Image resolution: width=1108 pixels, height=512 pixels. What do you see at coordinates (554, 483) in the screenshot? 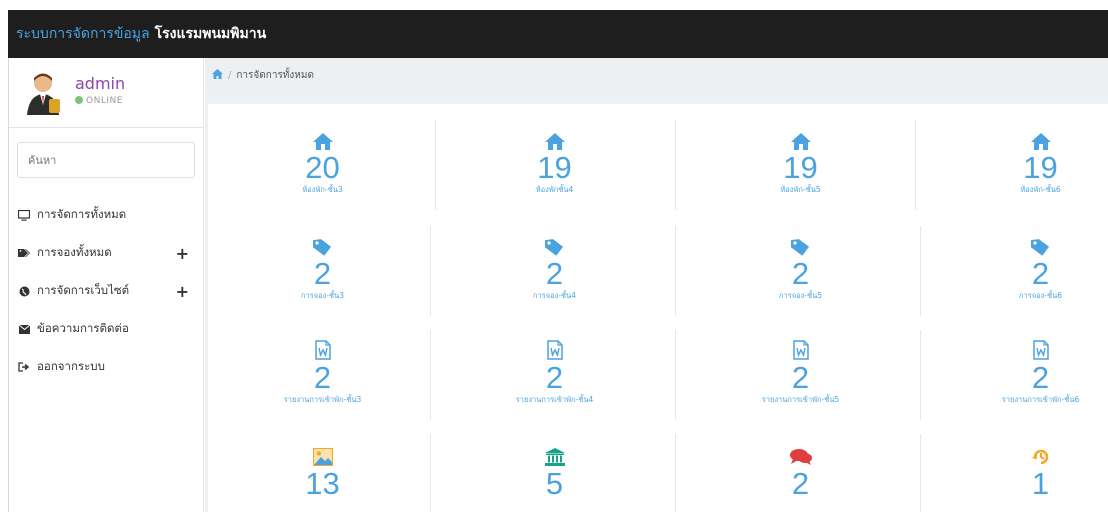
I see `stat-value: 5` at bounding box center [554, 483].